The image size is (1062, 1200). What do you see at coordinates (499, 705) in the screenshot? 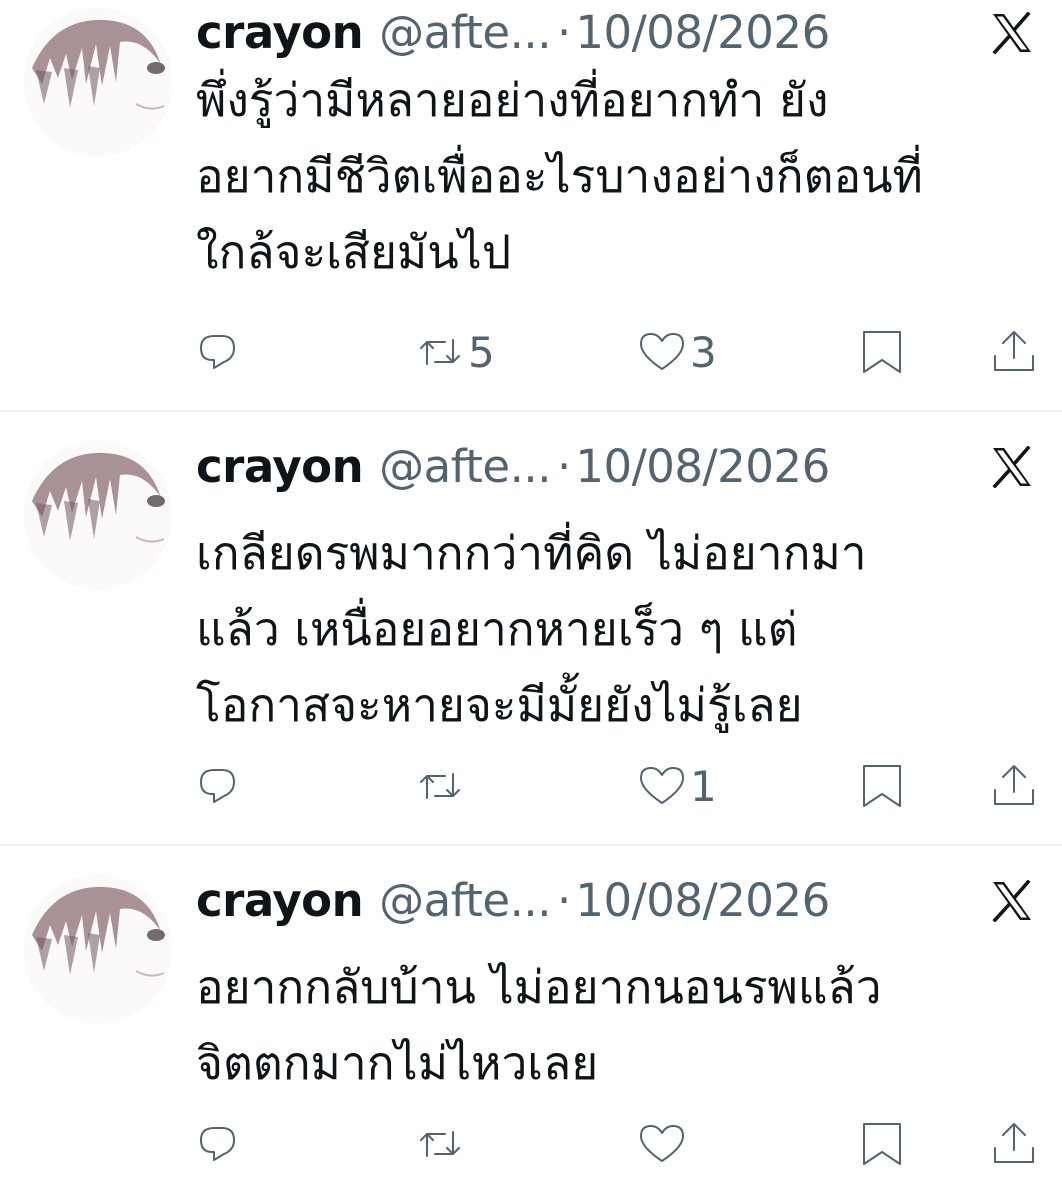
I see `tweet-text-line: โอกาสจะหายจะมีมั้ยยังไม่รู้เลย` at bounding box center [499, 705].